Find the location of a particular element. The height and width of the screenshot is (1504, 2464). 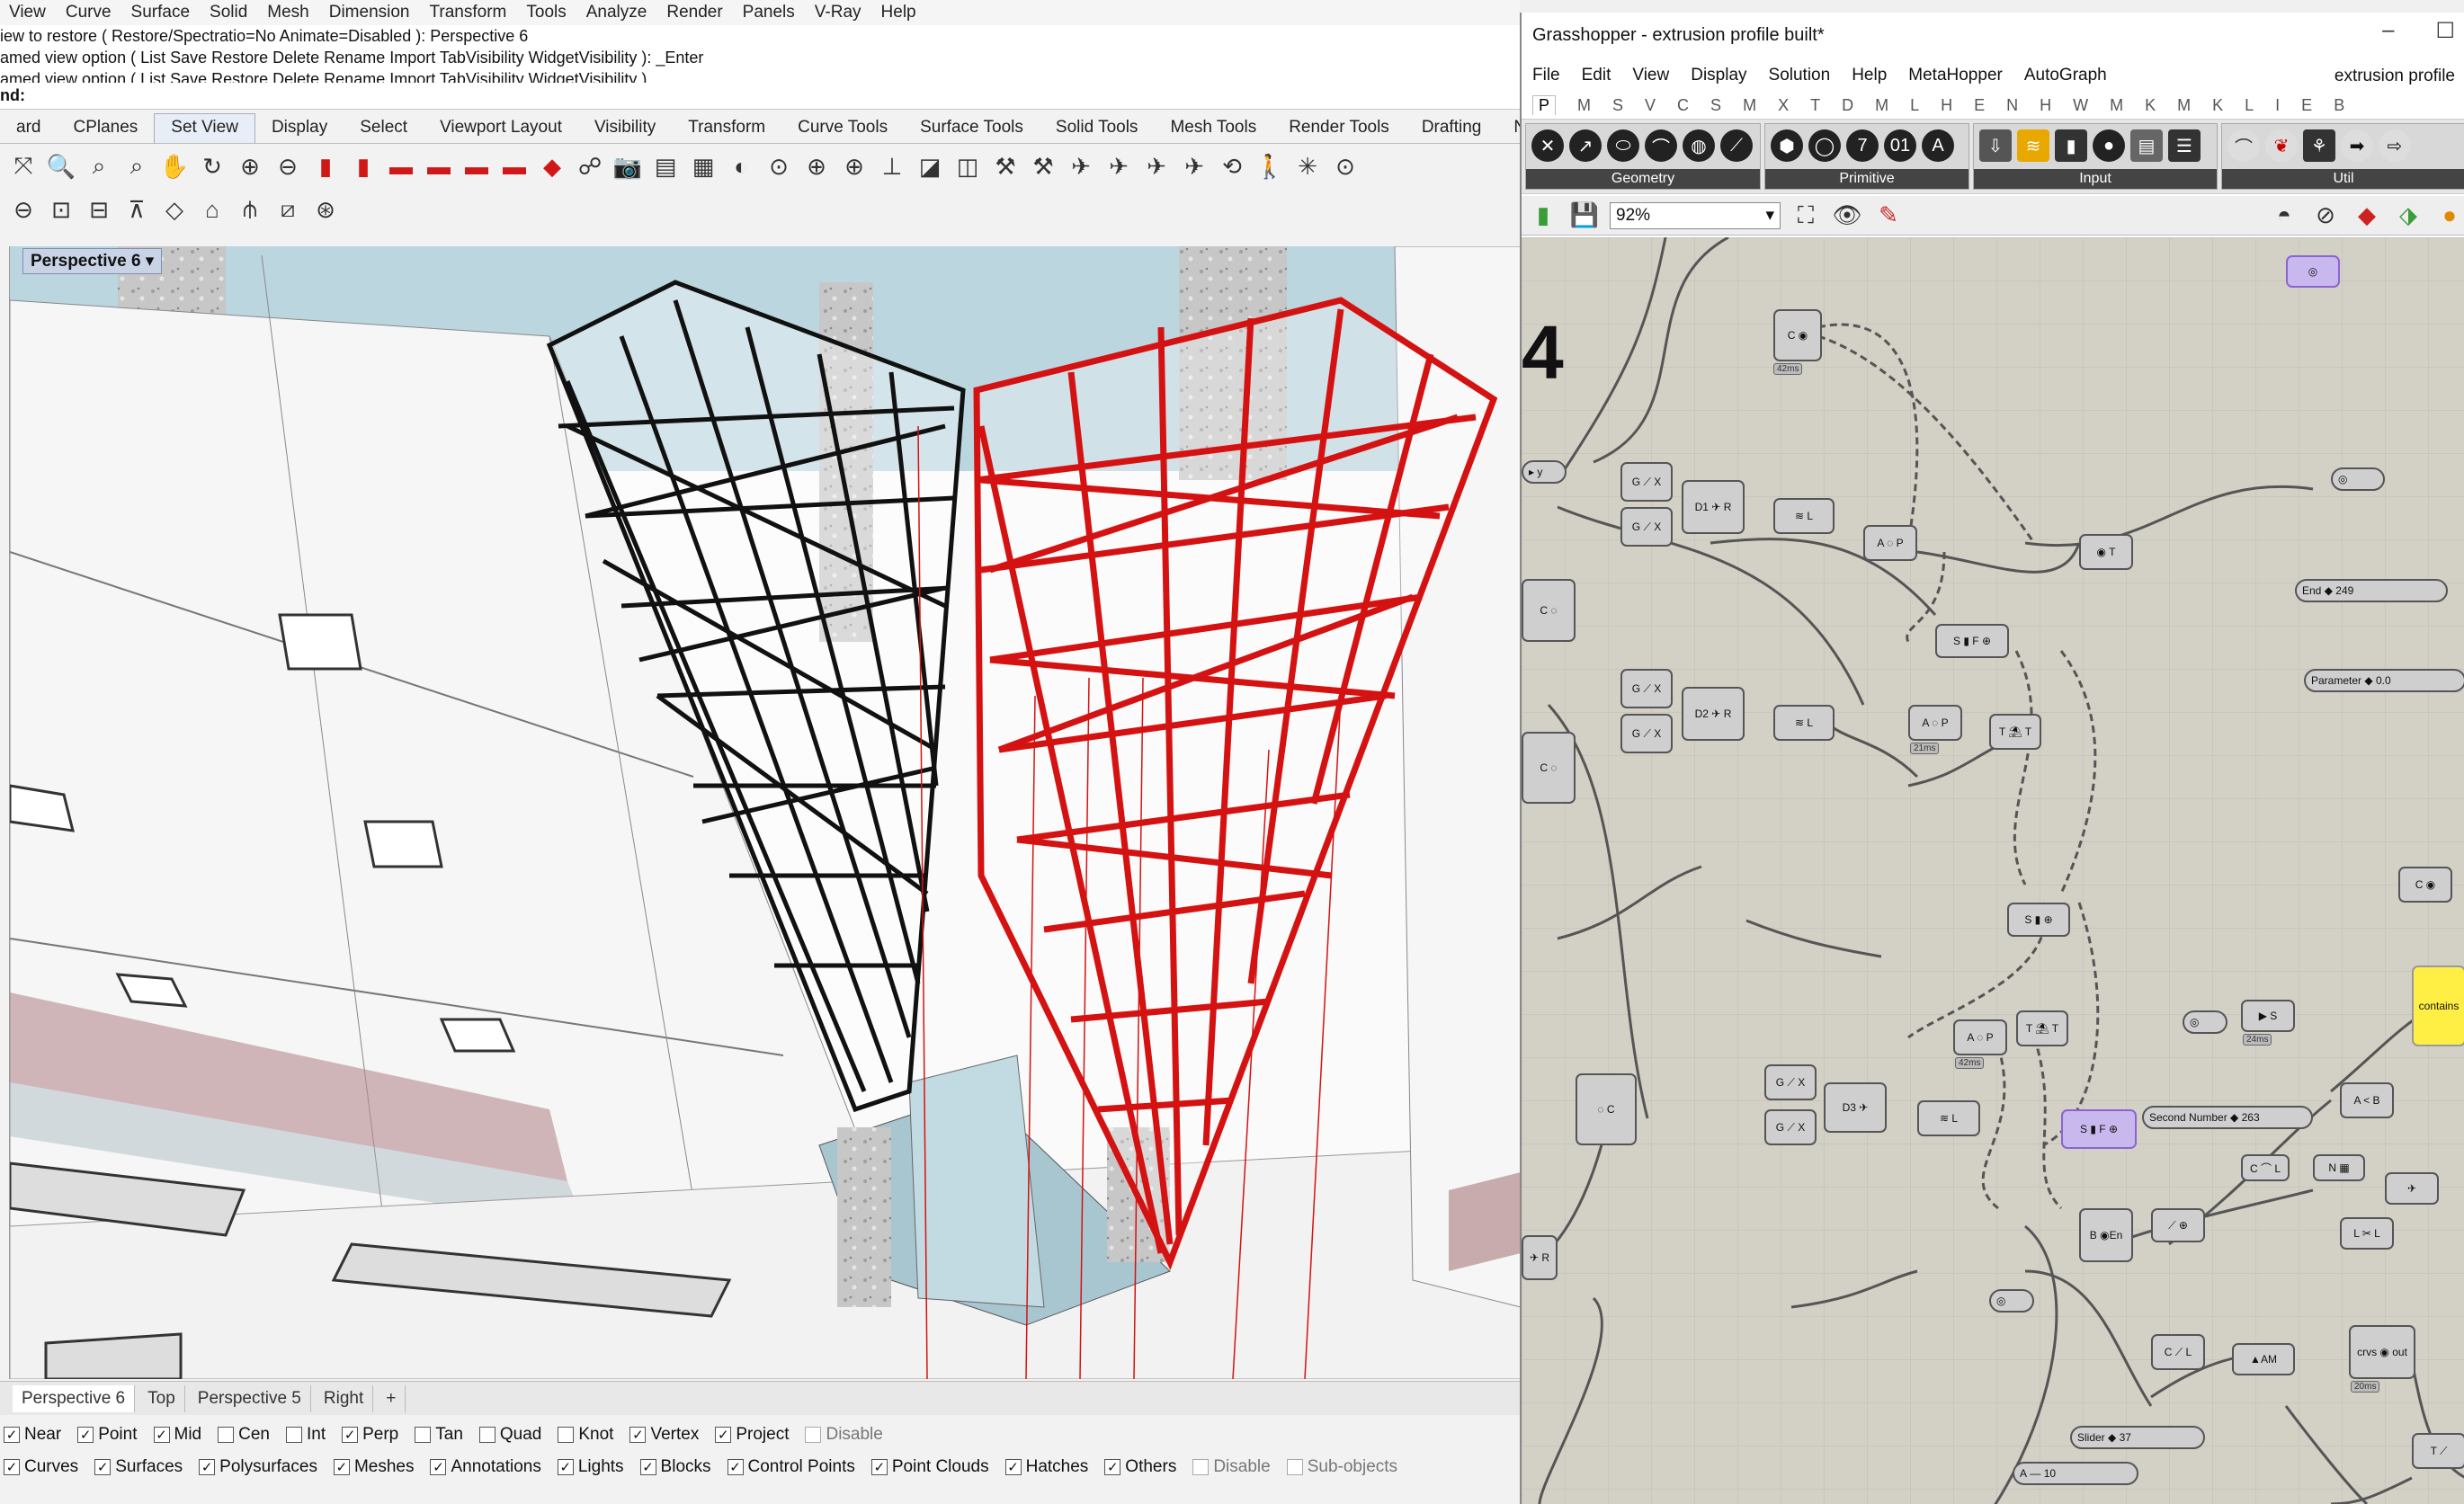

osnap-knot: Knot is located at coordinates (585, 1435).